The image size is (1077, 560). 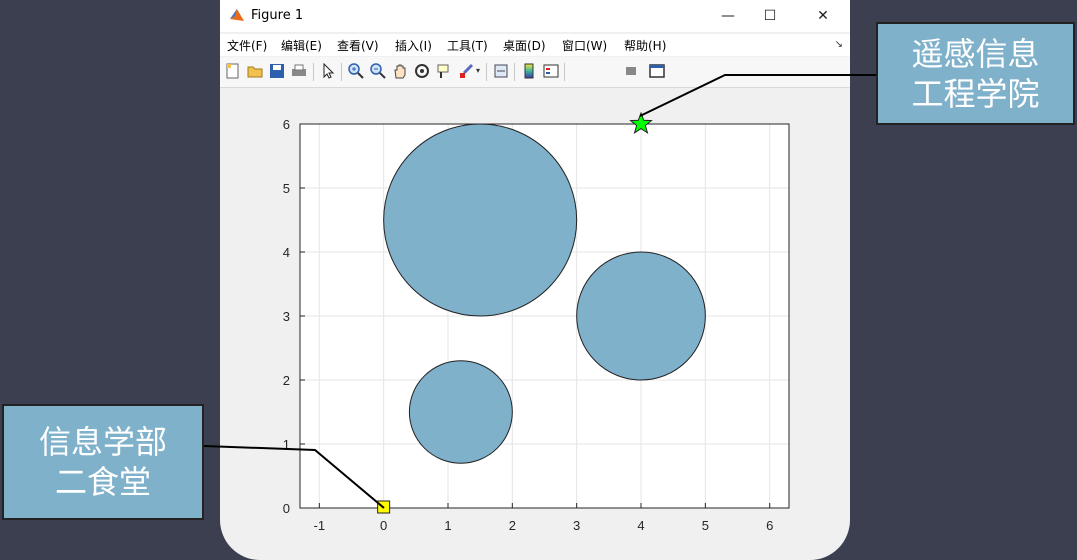 What do you see at coordinates (447, 525) in the screenshot?
I see `x-tick-label: 1` at bounding box center [447, 525].